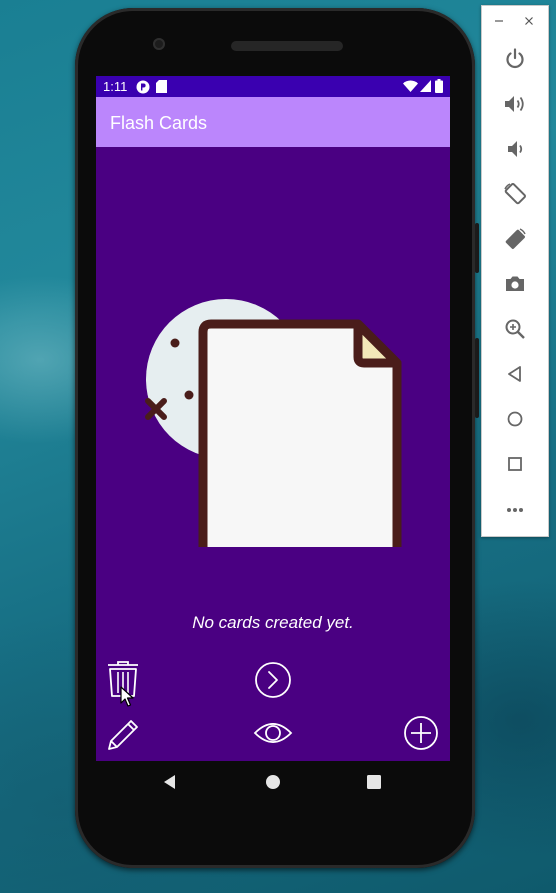 Image resolution: width=556 pixels, height=893 pixels. I want to click on pencil-icon, so click(123, 735).